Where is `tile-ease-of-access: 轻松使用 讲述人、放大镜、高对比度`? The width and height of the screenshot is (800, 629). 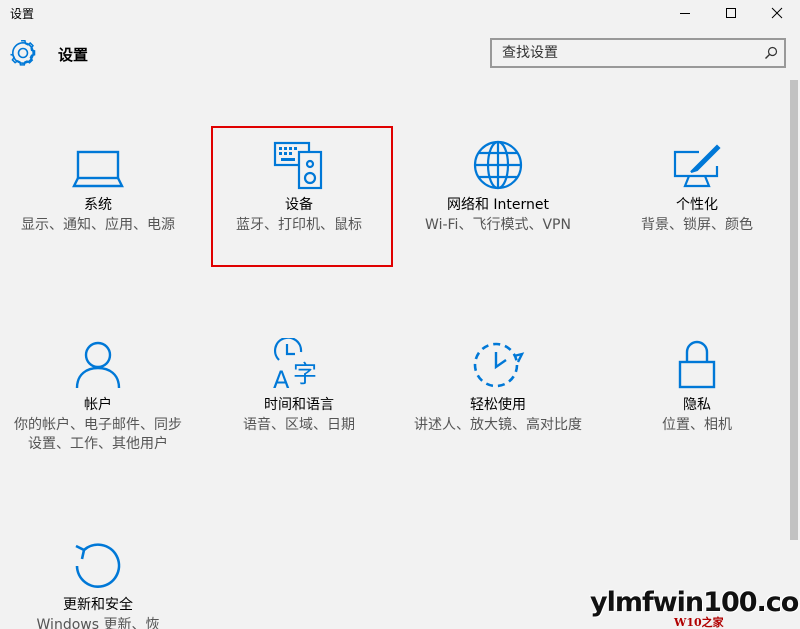 tile-ease-of-access: 轻松使用 讲述人、放大镜、高对比度 is located at coordinates (498, 382).